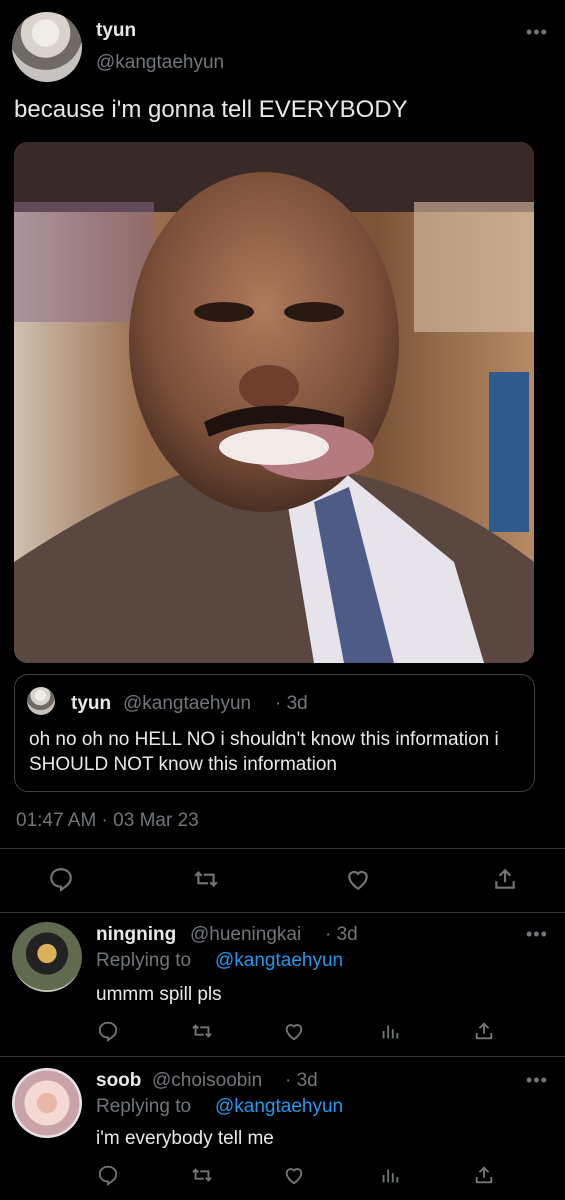 The image size is (565, 1200). Describe the element at coordinates (136, 935) in the screenshot. I see `reply-author-name: ningning` at that location.